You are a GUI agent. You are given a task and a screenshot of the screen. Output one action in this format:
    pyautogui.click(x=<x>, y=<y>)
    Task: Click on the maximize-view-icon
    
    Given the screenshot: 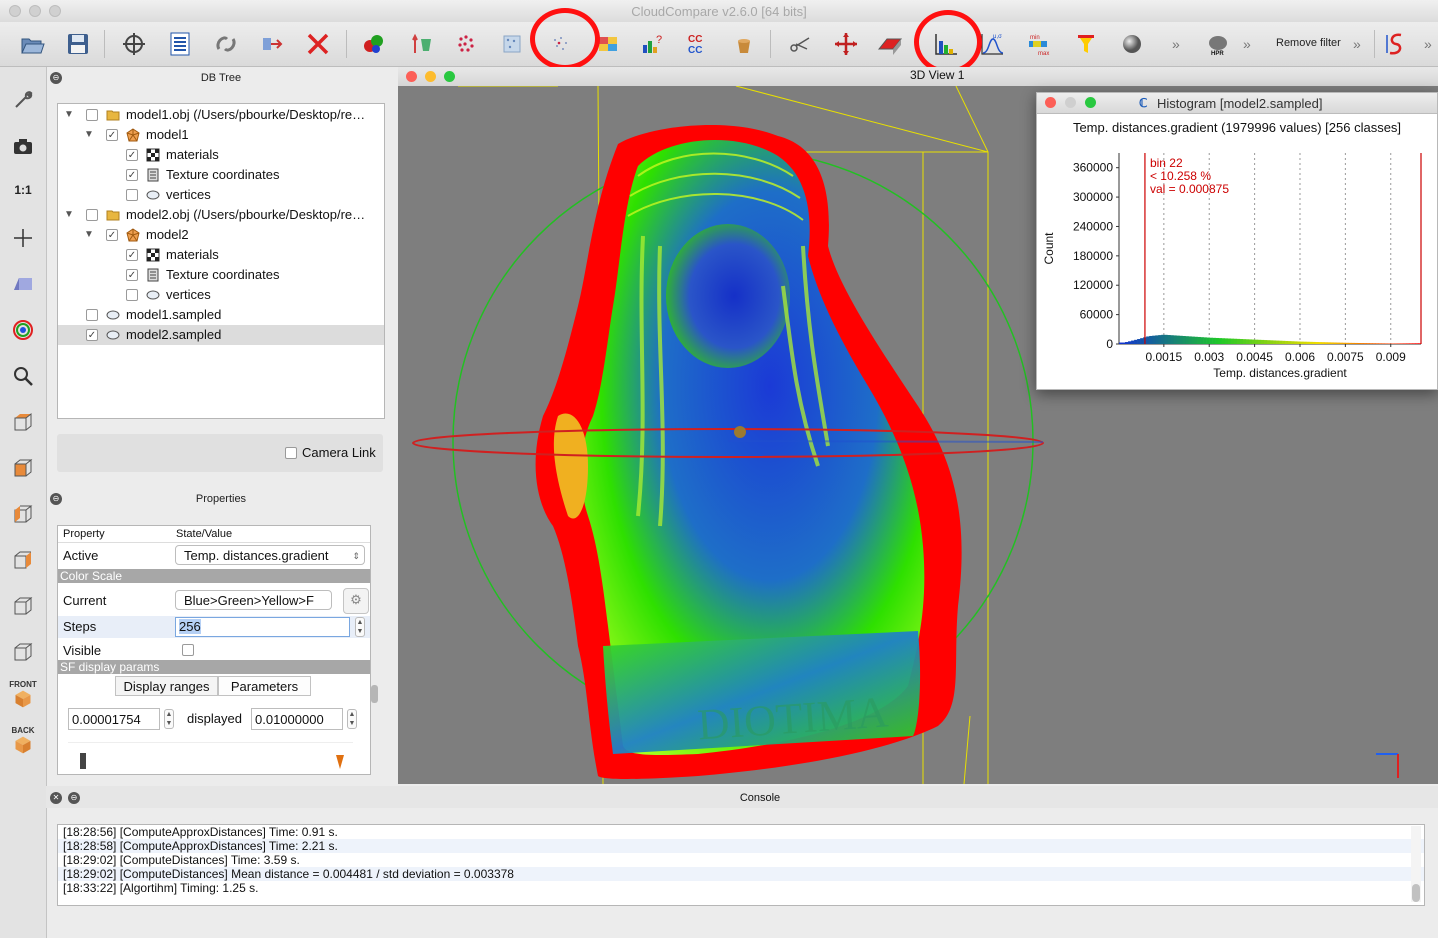 What is the action you would take?
    pyautogui.click(x=449, y=76)
    